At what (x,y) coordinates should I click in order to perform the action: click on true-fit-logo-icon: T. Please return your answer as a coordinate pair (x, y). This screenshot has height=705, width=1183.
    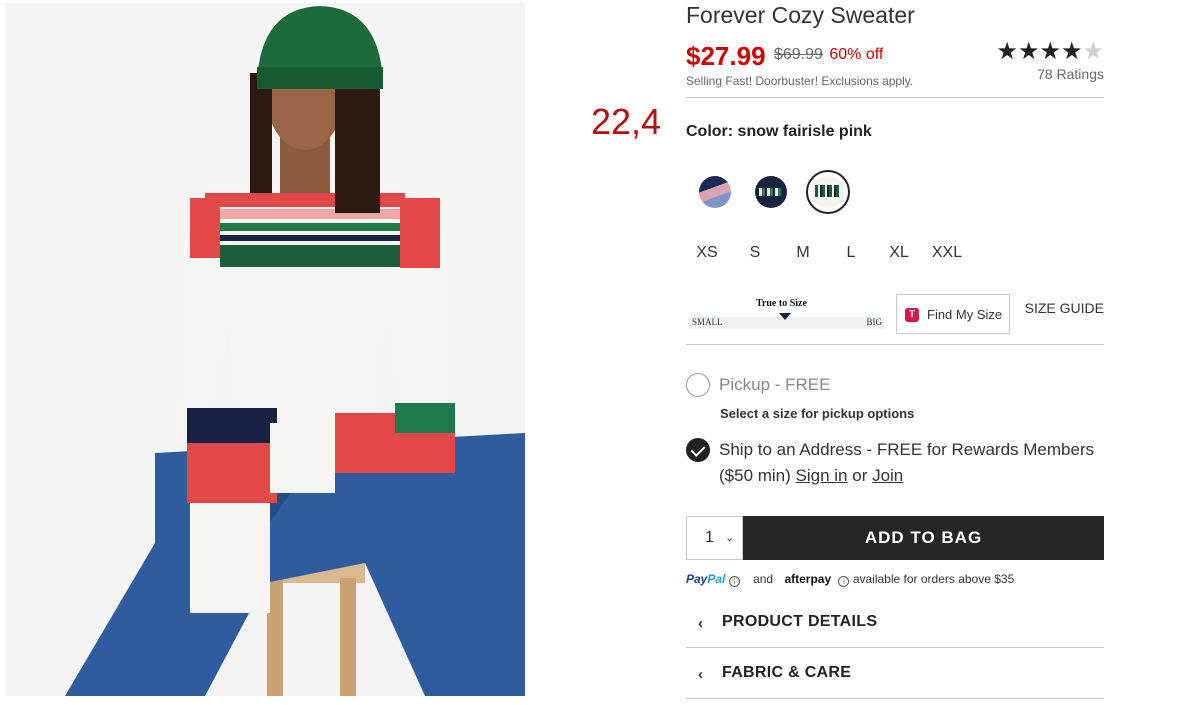
    Looking at the image, I should click on (912, 315).